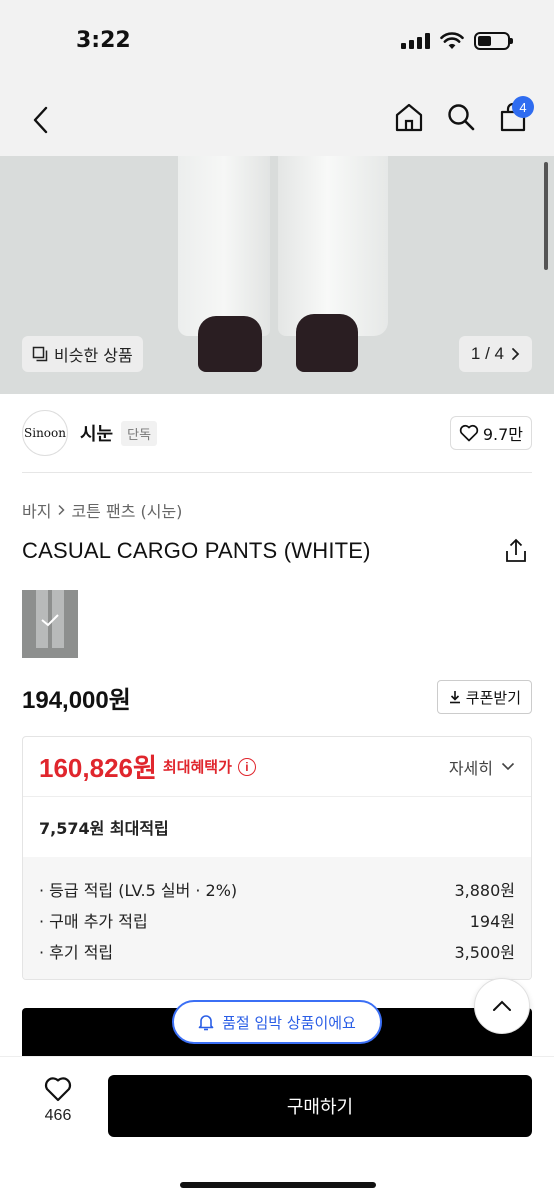  Describe the element at coordinates (197, 767) in the screenshot. I see `best-price-label: 최대혜택가` at that location.